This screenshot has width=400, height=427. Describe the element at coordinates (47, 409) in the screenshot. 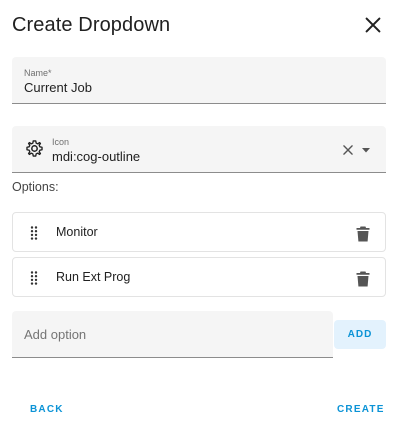

I see `back-button: BACK` at that location.